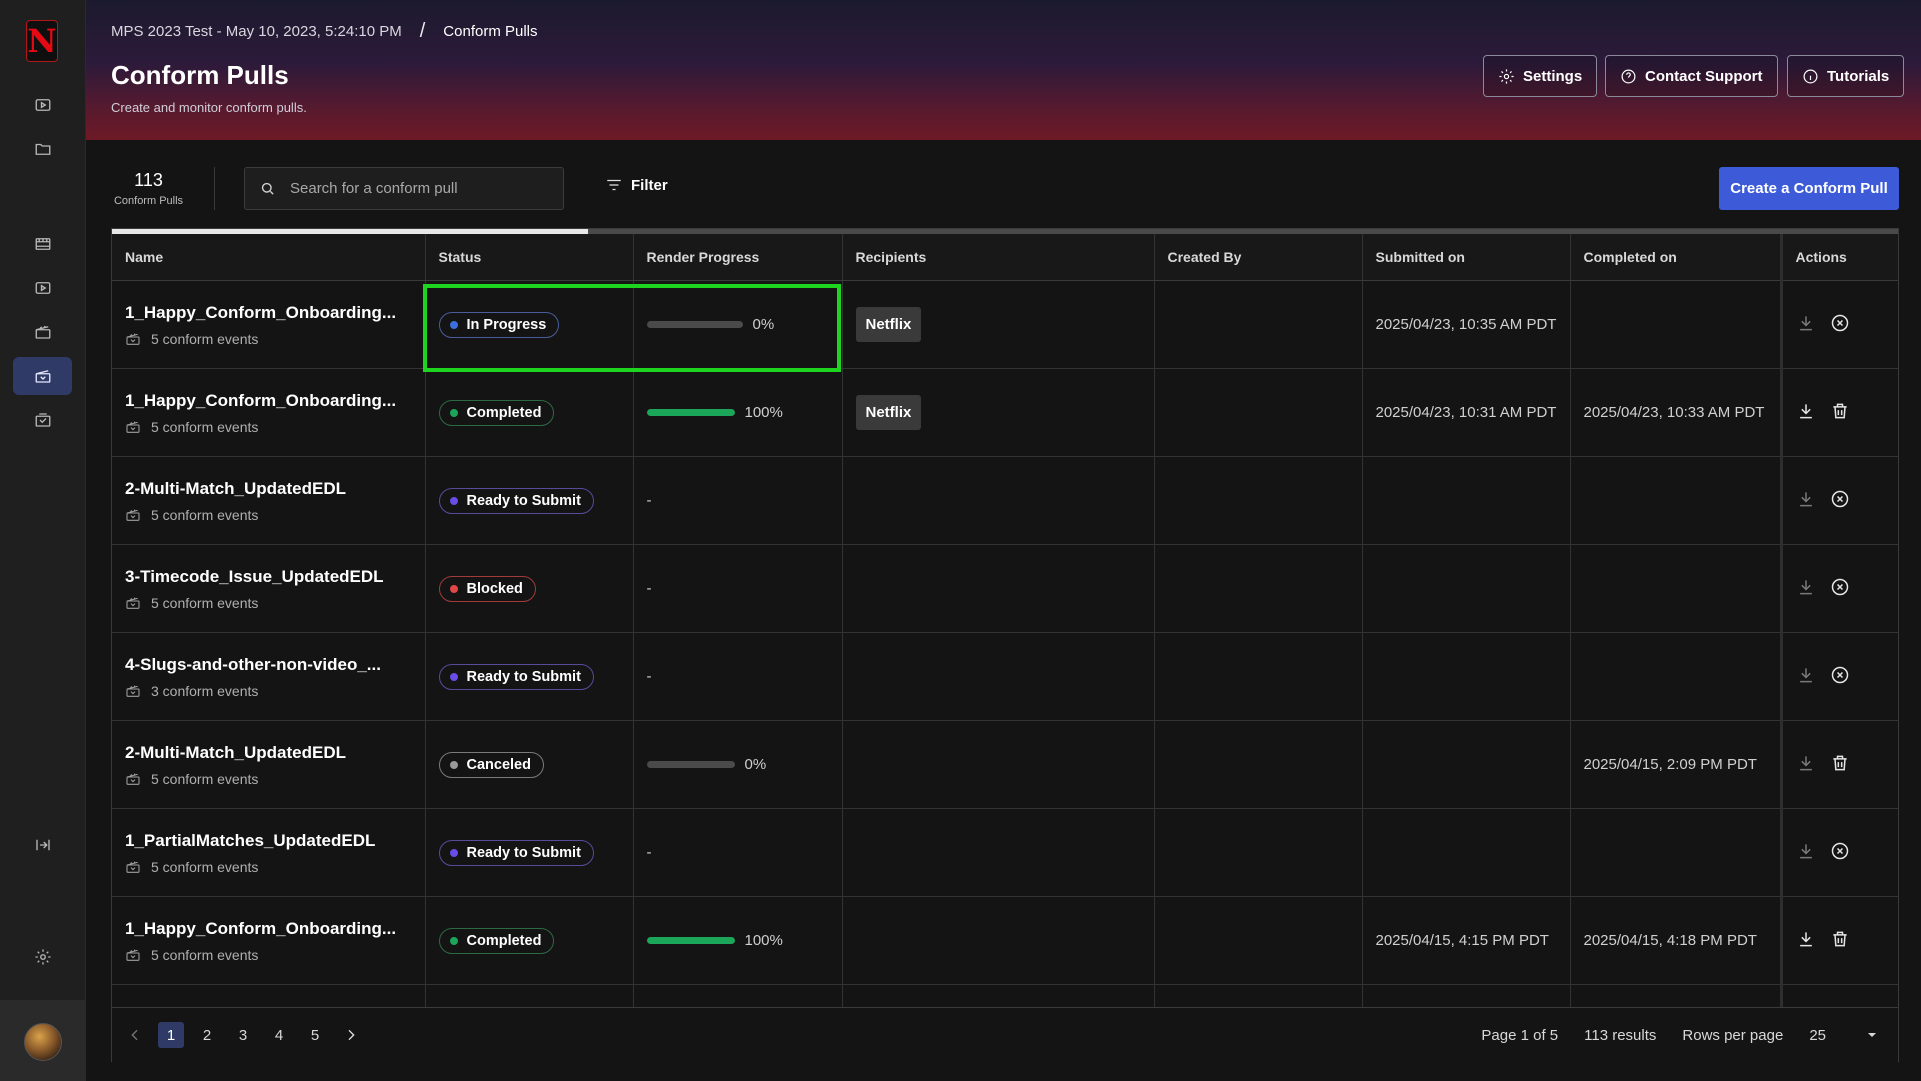 The width and height of the screenshot is (1921, 1081). Describe the element at coordinates (351, 1035) in the screenshot. I see `next-page-button` at that location.